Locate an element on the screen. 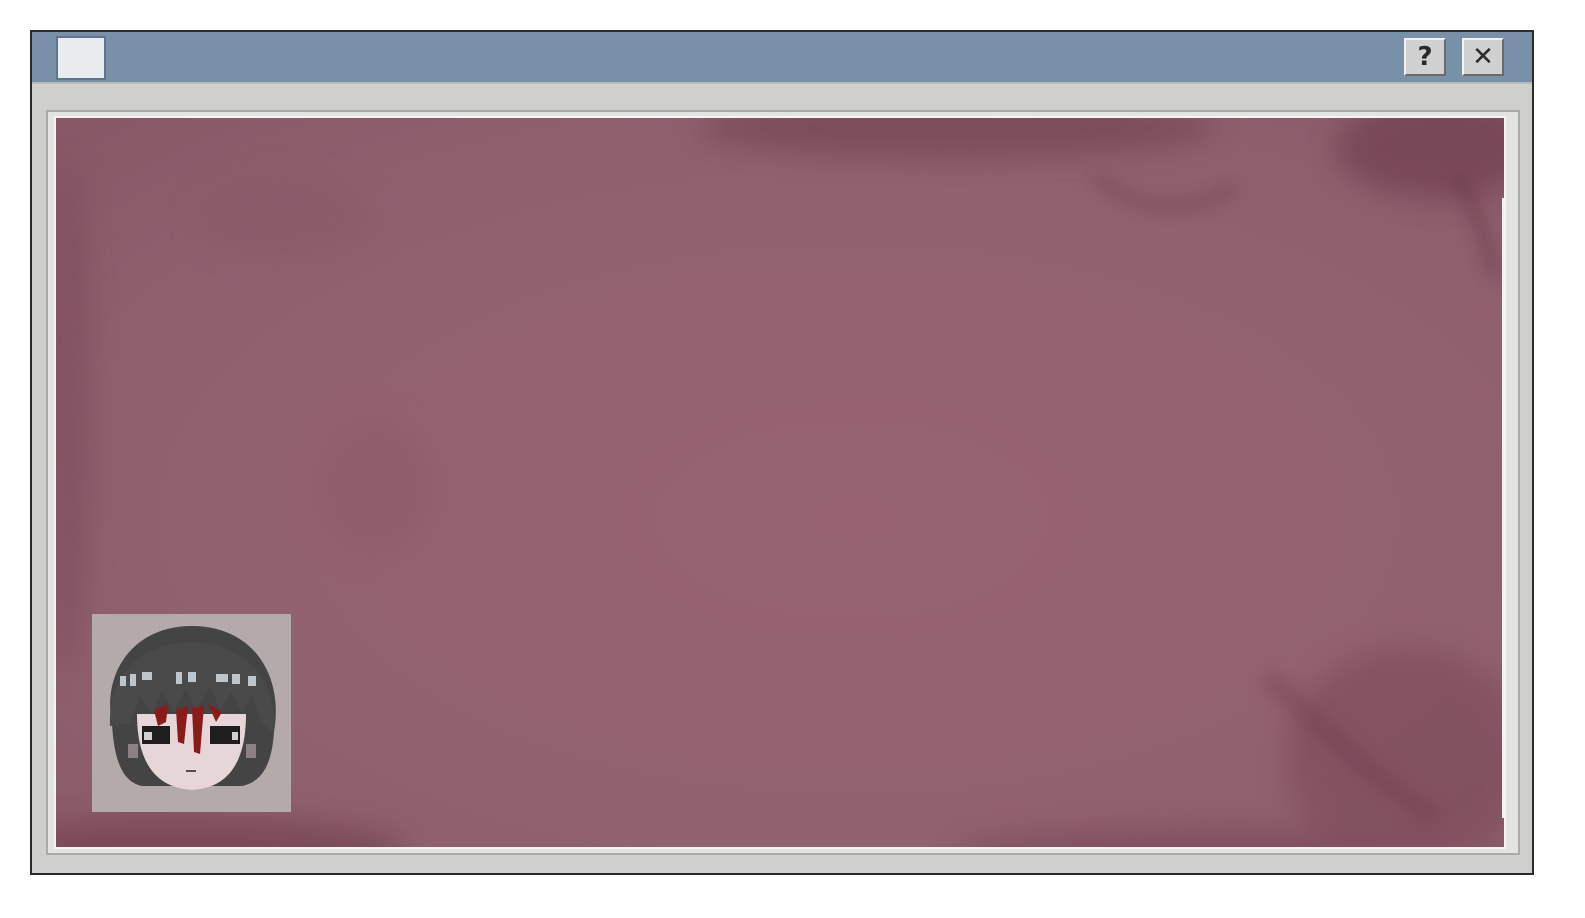  help-button: ? is located at coordinates (1425, 57).